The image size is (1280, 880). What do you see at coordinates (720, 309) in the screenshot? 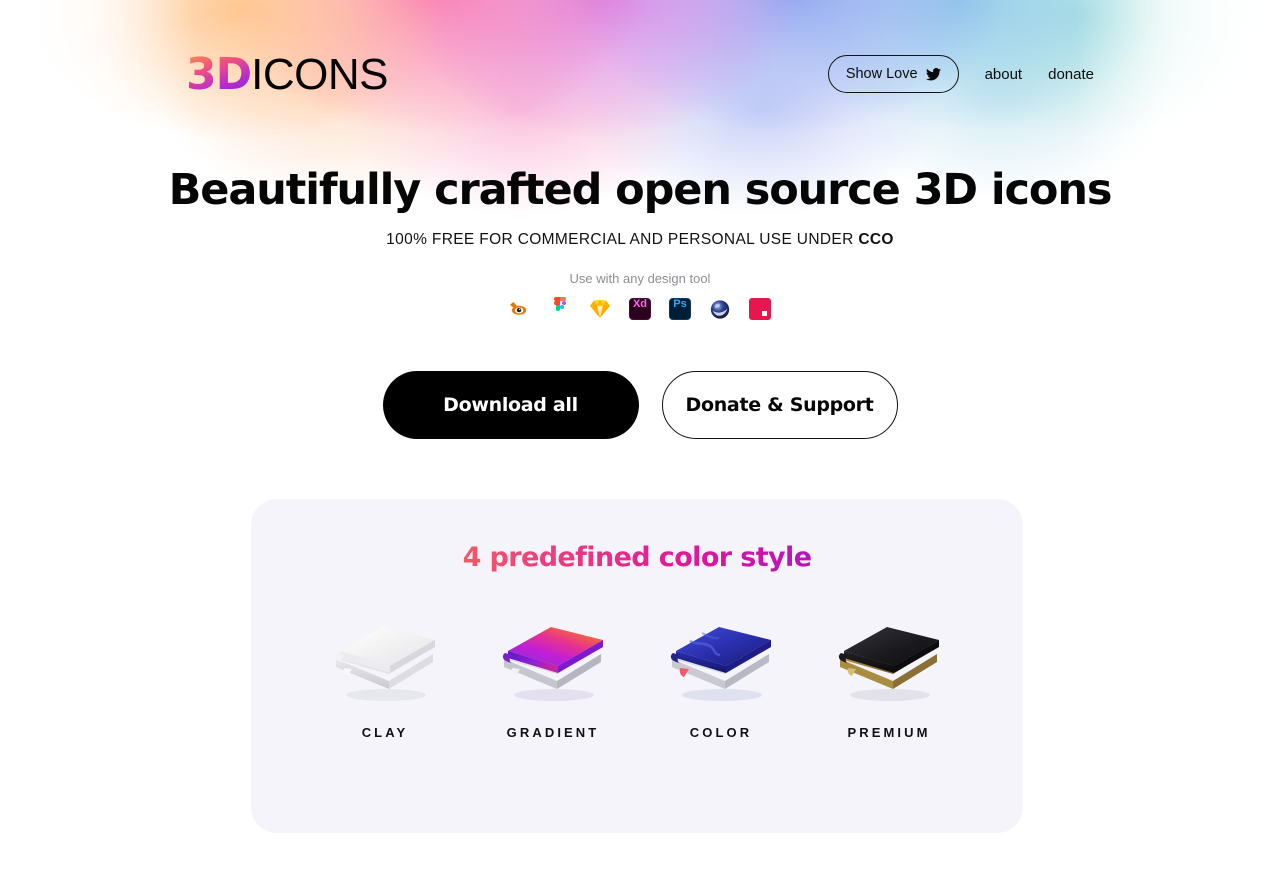
I see `cinema-4d-icon` at bounding box center [720, 309].